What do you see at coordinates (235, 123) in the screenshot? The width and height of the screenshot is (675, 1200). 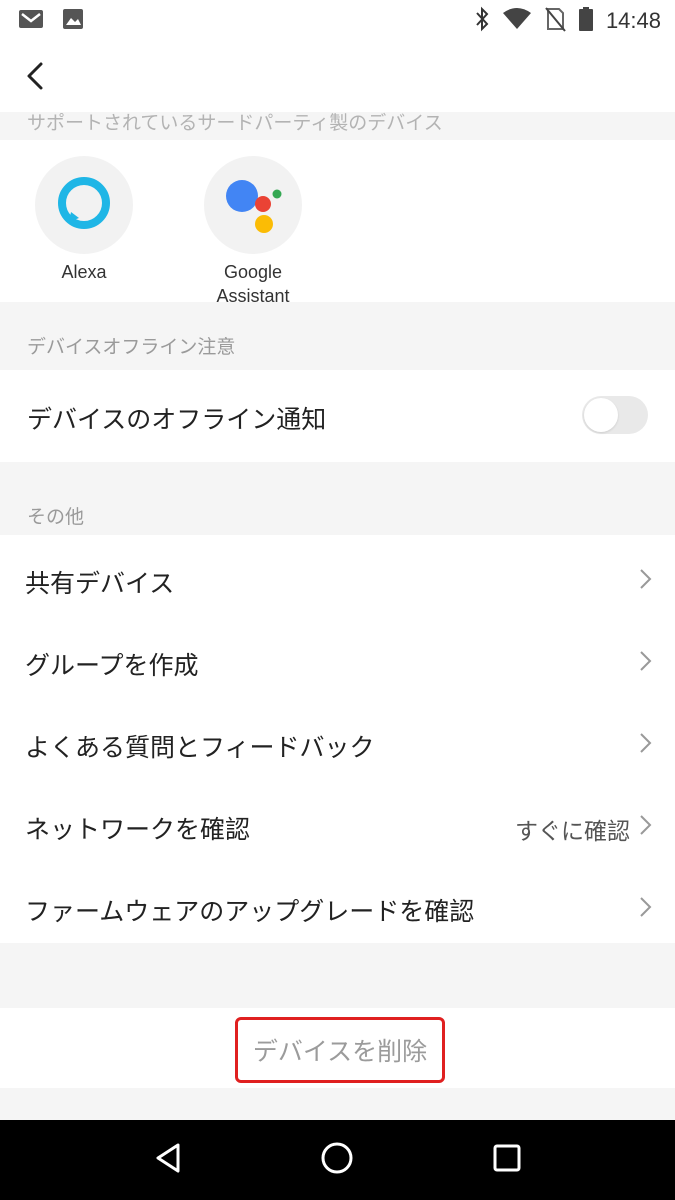 I see `third-party-section-label: サポートされているサードパーティ製のデバイス` at bounding box center [235, 123].